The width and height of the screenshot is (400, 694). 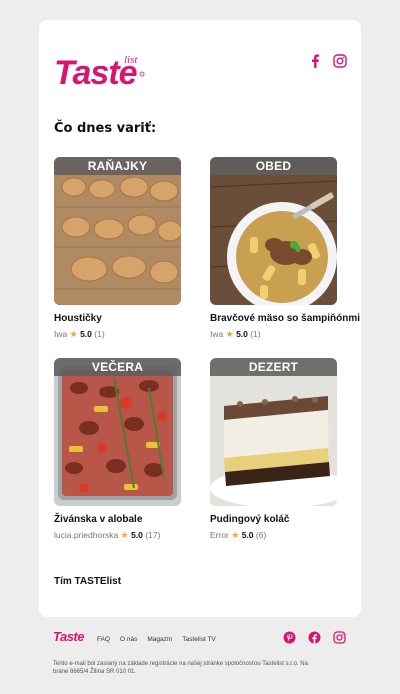 What do you see at coordinates (117, 166) in the screenshot?
I see `category-label: RAŇAJKY` at bounding box center [117, 166].